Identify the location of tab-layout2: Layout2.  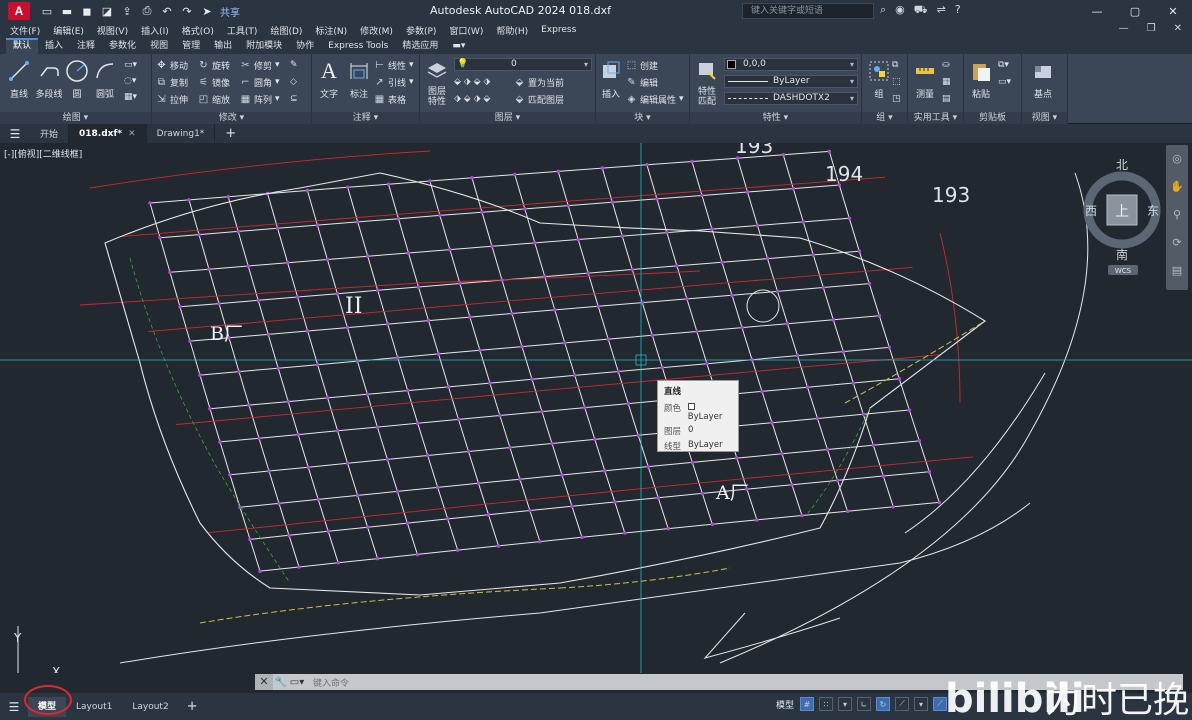
(150, 707).